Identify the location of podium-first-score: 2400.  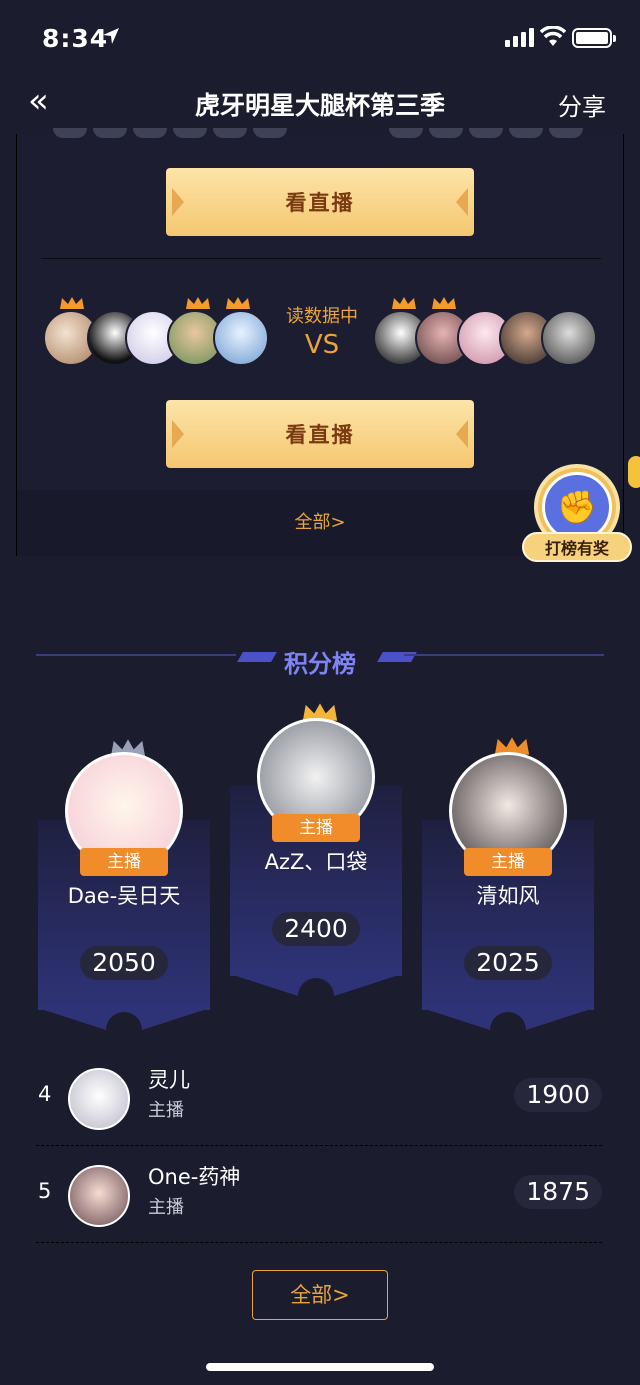
(316, 929).